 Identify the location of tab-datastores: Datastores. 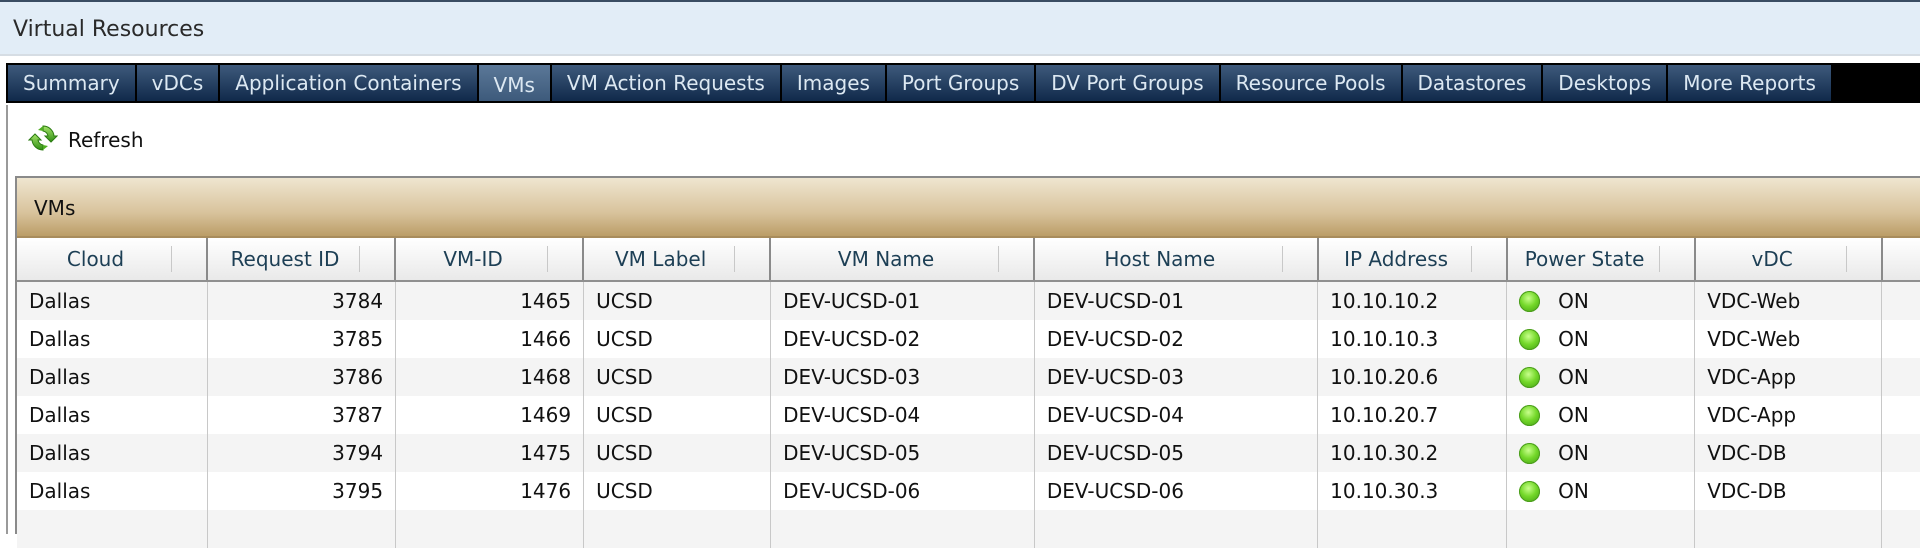
(1472, 83).